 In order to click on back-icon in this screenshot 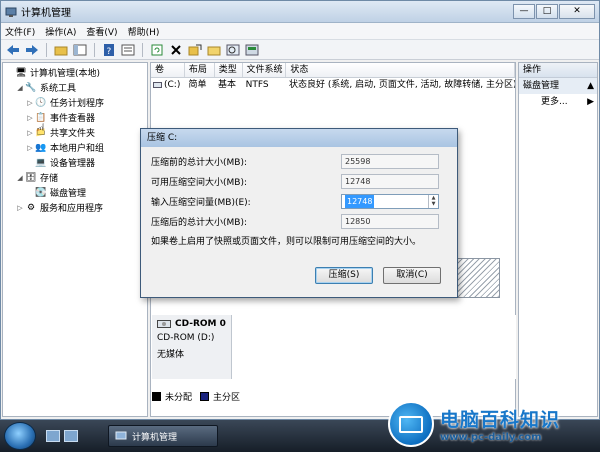, I will do `click(13, 50)`.